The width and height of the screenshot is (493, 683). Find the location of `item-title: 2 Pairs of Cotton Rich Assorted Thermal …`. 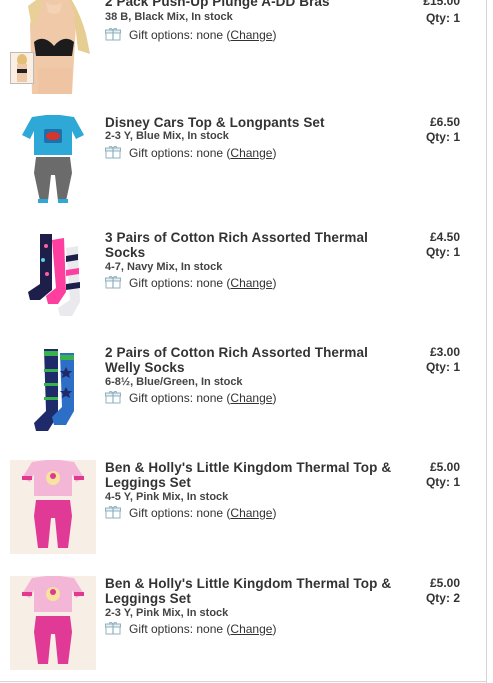

item-title: 2 Pairs of Cotton Rich Assorted Thermal … is located at coordinates (255, 360).